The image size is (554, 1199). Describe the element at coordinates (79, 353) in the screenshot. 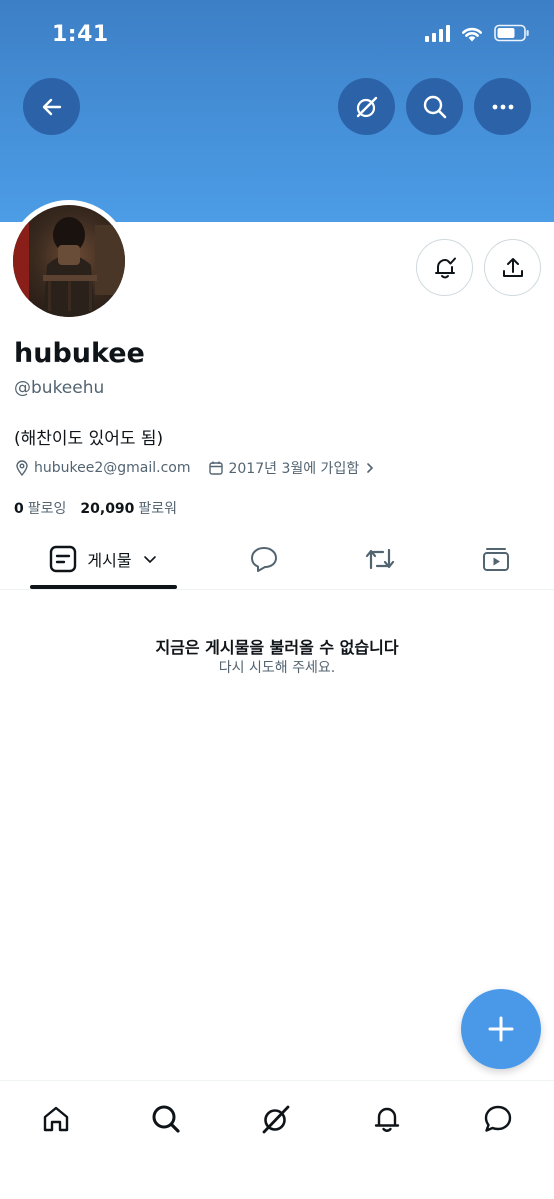

I see `display-name: hubukee` at that location.